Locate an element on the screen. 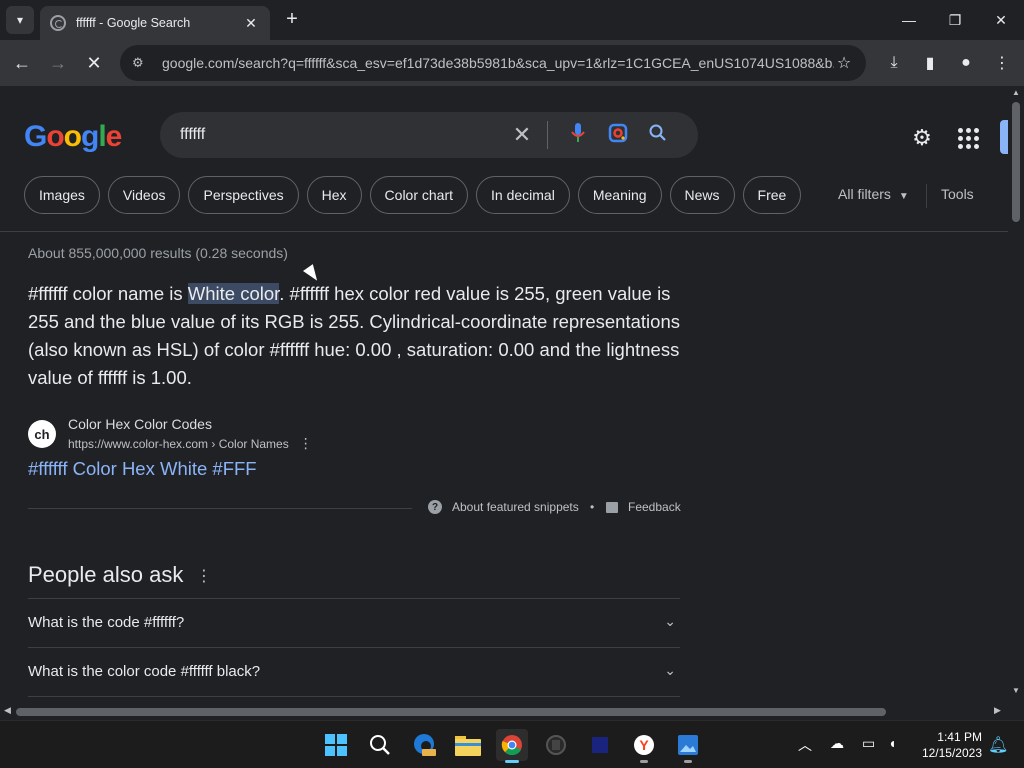 The height and width of the screenshot is (768, 1024). forward-button: → is located at coordinates (58, 63).